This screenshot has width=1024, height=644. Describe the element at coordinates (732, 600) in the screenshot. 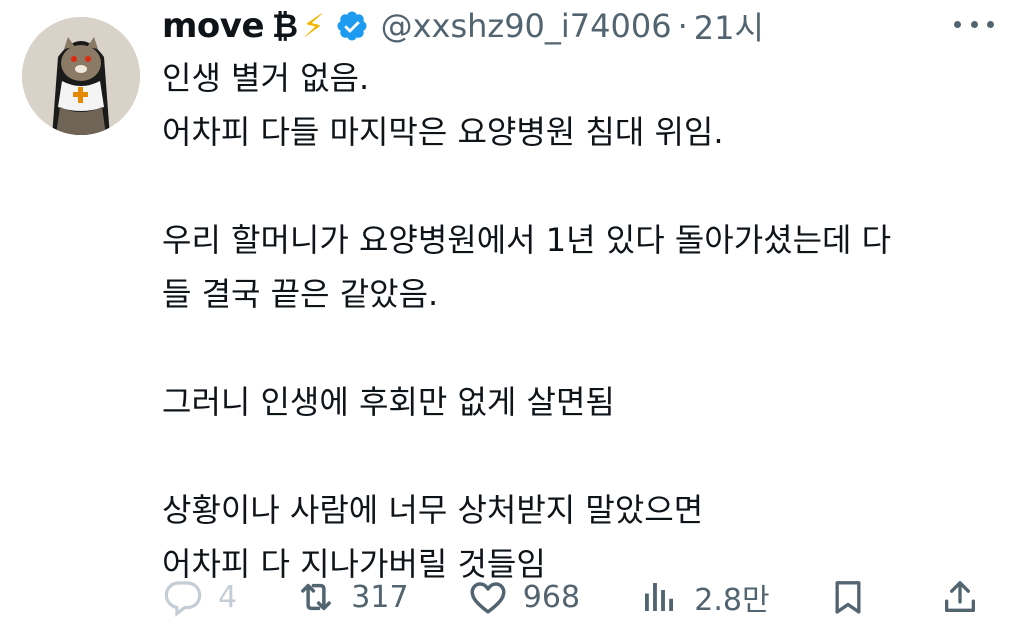

I see `views-count: 2.8만` at that location.